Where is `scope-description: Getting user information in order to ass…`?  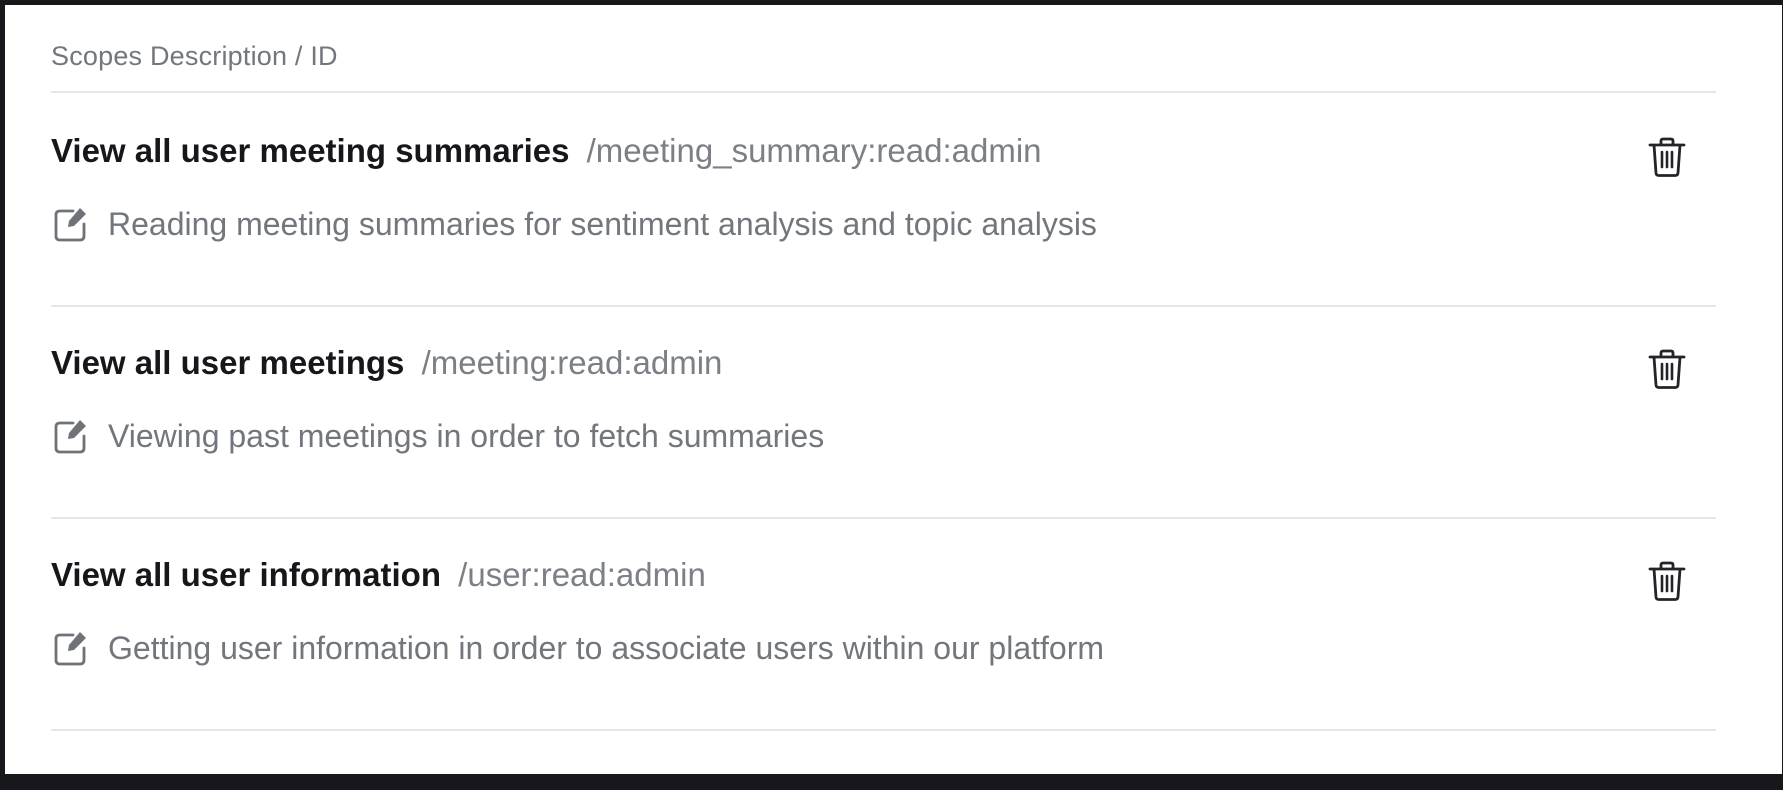
scope-description: Getting user information in order to ass… is located at coordinates (606, 647).